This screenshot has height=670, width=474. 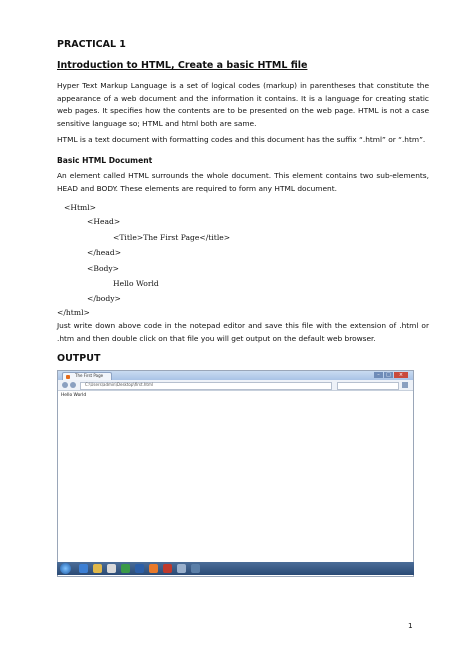 I want to click on browser-content: Hello World, so click(x=74, y=395).